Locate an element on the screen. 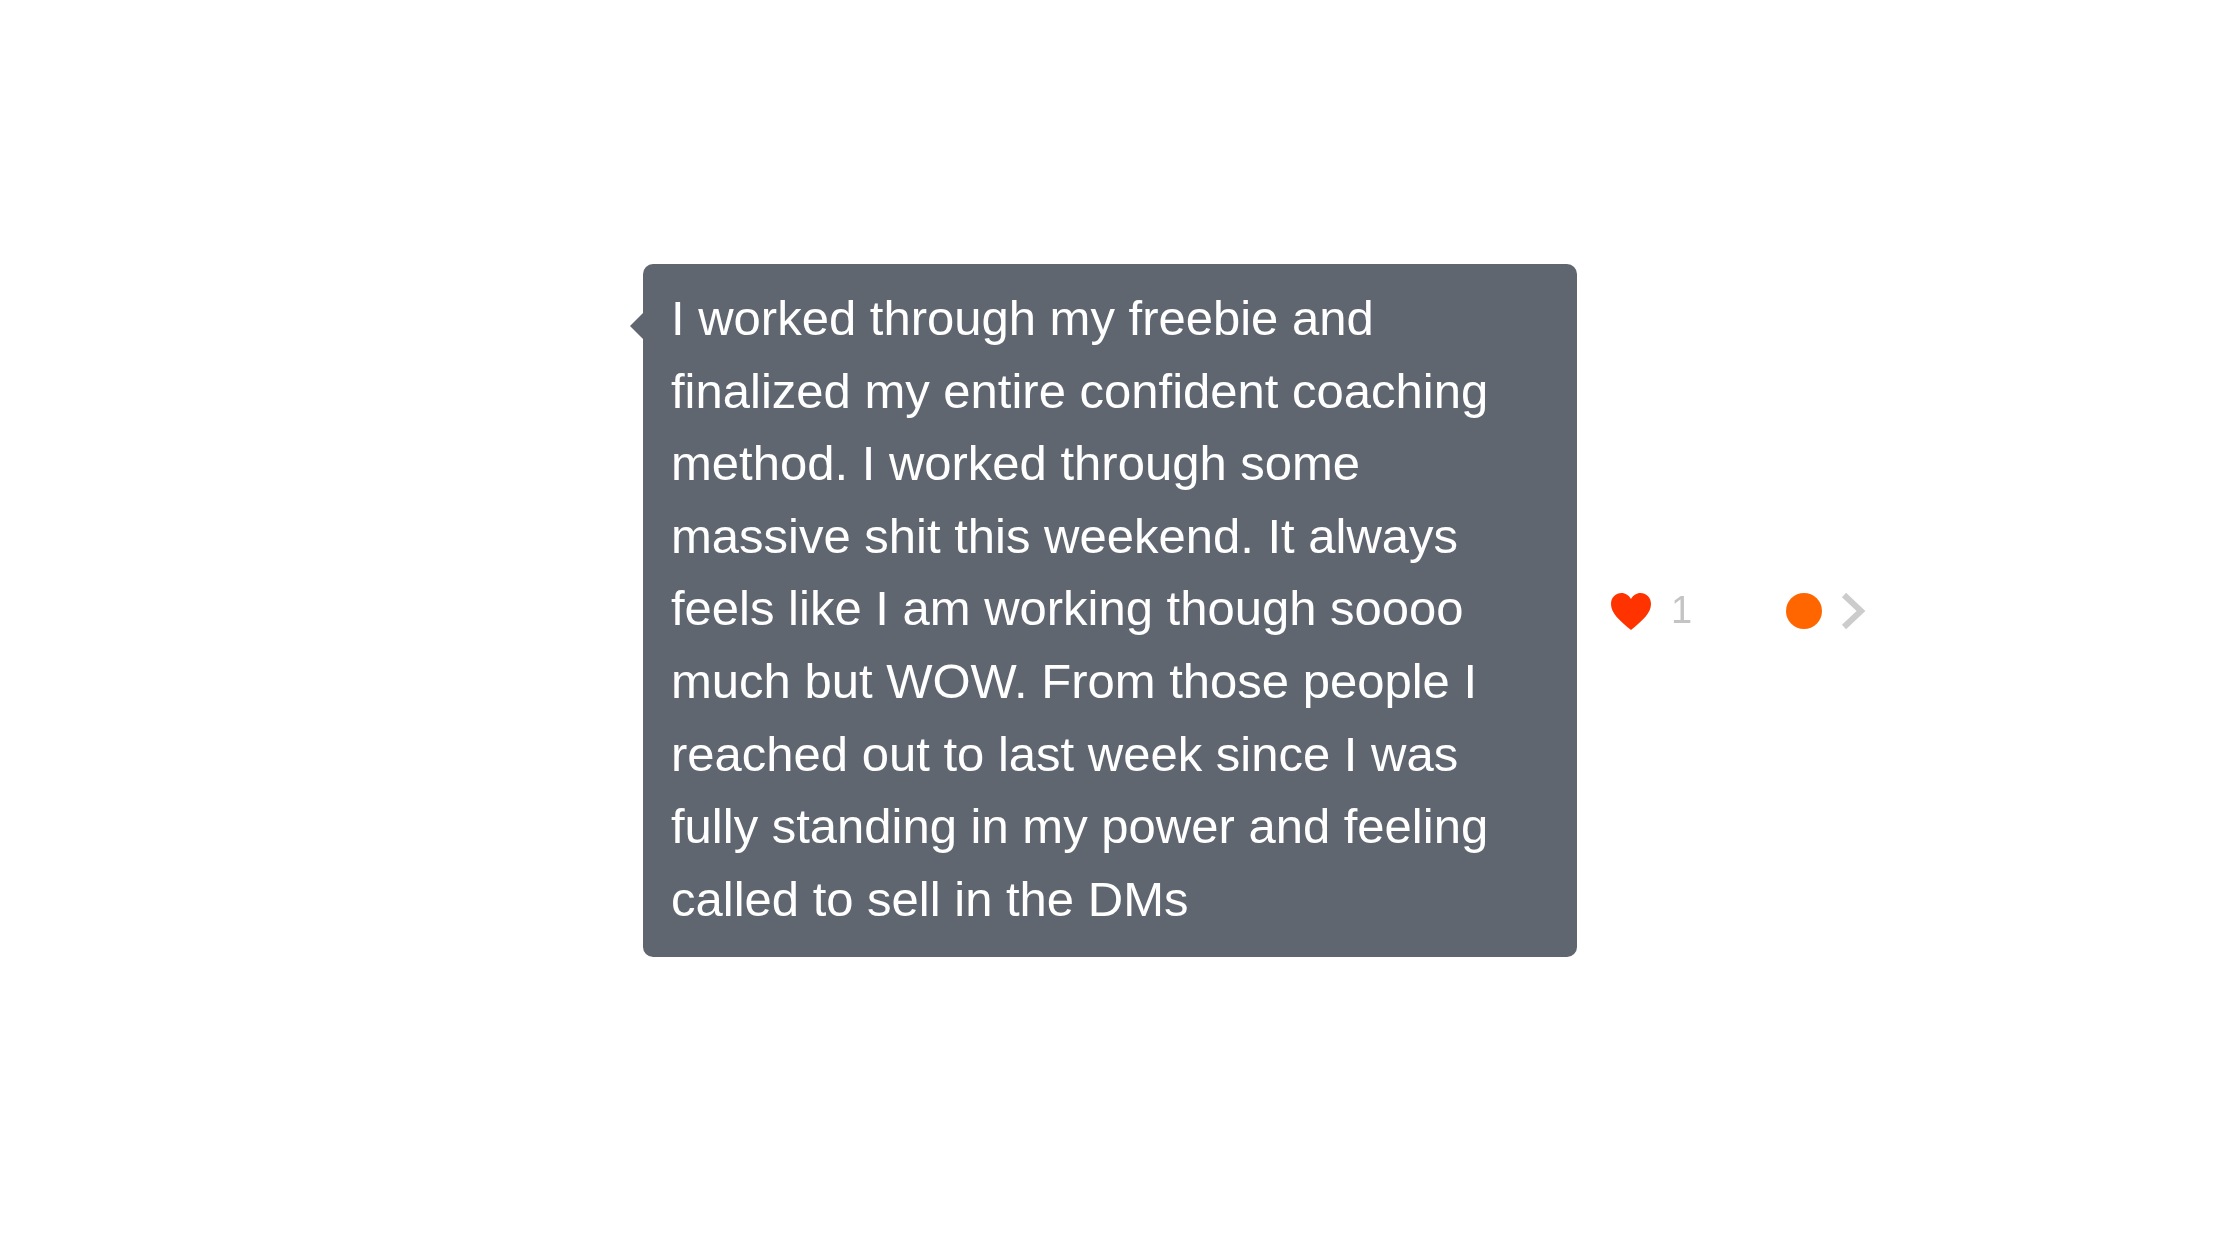 The image size is (2240, 1260). dot-icon is located at coordinates (1804, 610).